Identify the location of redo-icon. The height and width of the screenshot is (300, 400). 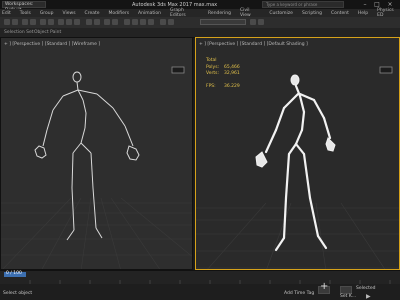
(15, 22).